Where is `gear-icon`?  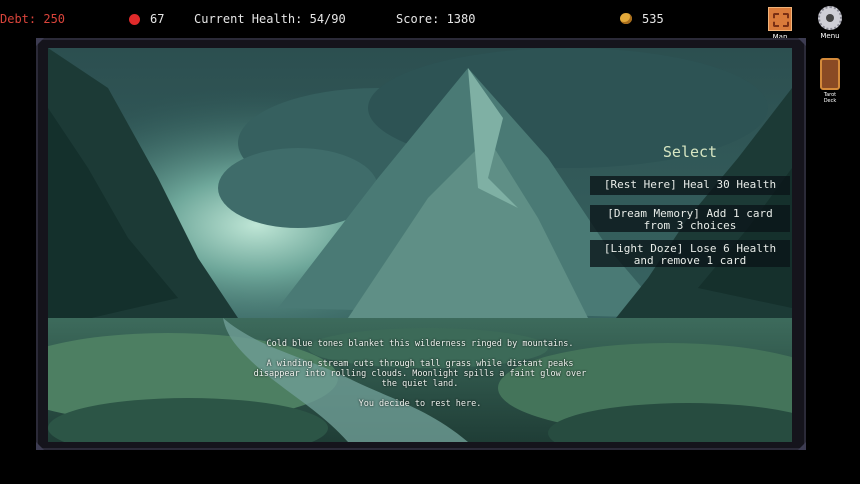
gear-icon is located at coordinates (830, 18).